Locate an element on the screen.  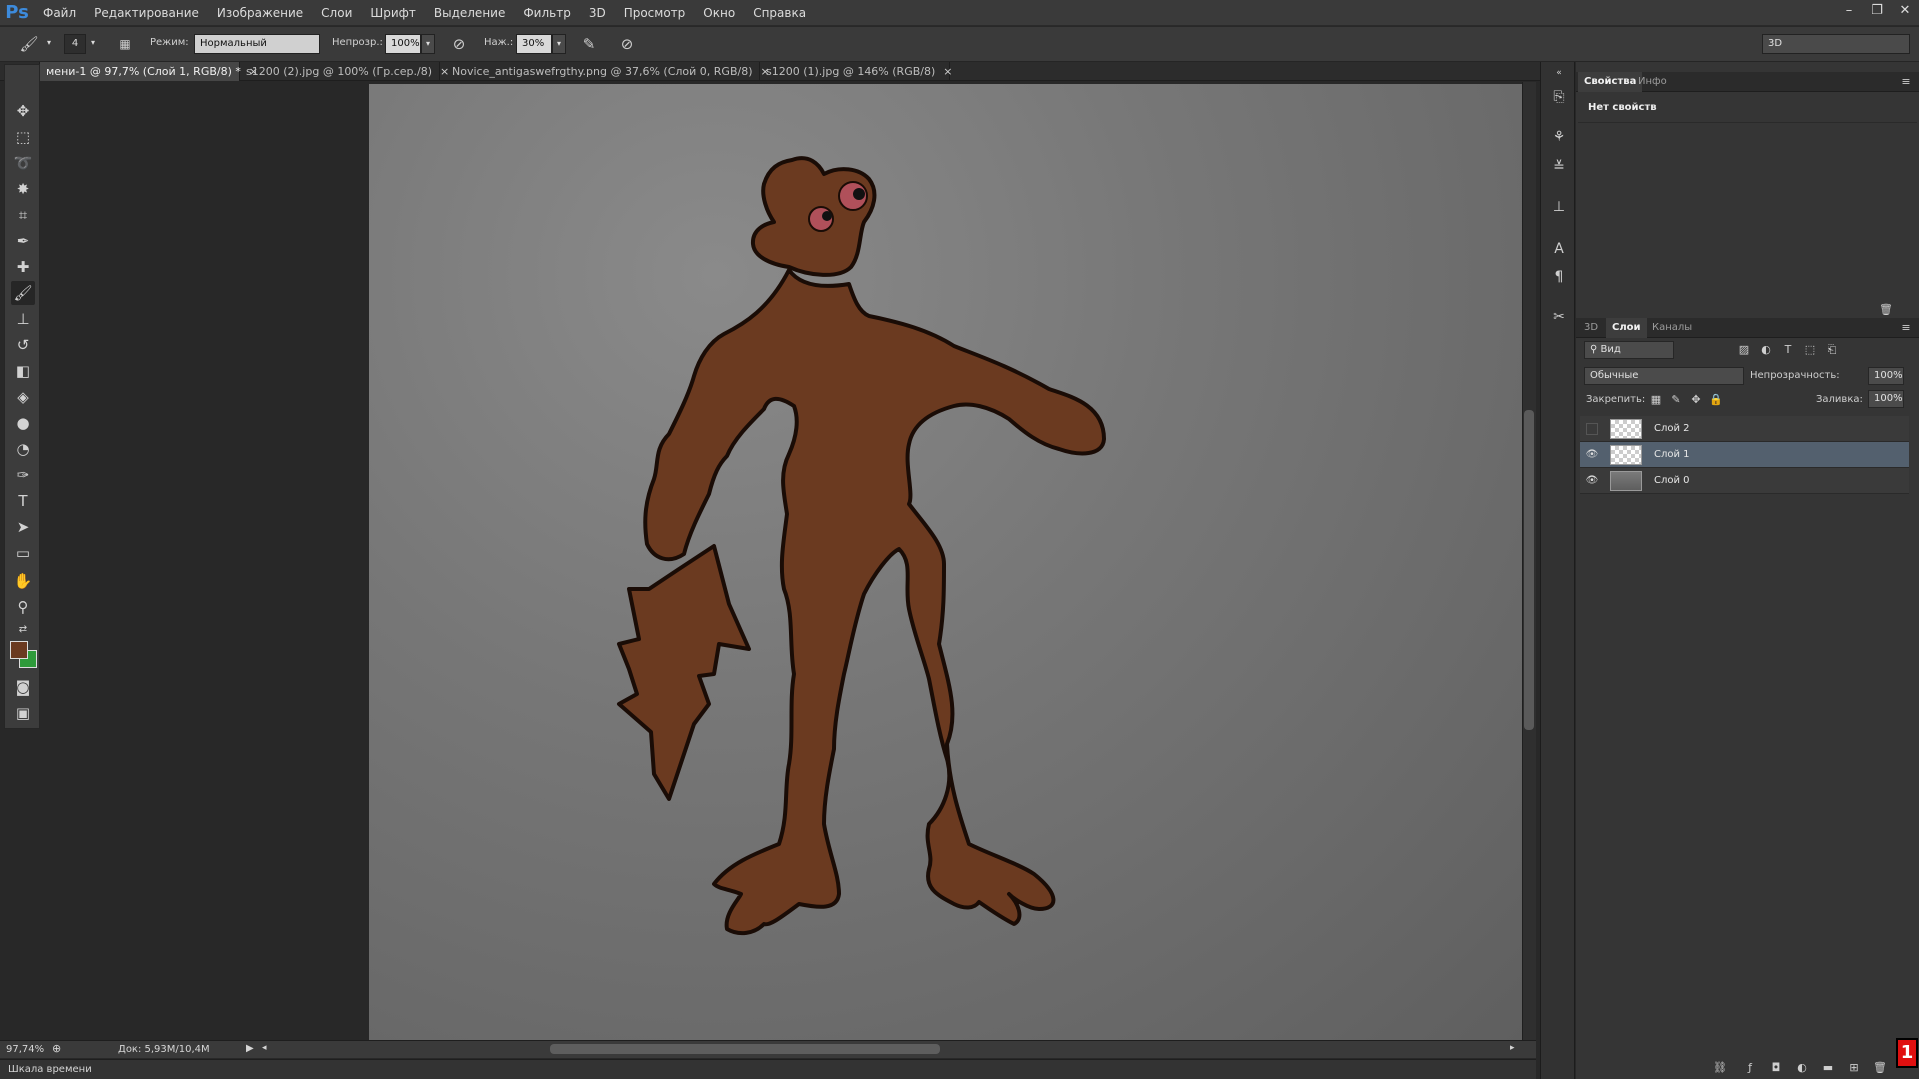
status-menu-arrow-icon: ▶ is located at coordinates (250, 1048).